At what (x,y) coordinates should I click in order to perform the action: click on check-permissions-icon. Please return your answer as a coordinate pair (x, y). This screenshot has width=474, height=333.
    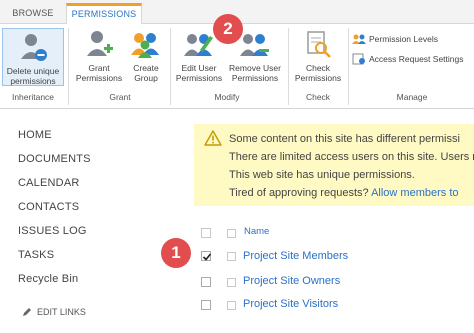
    Looking at the image, I should click on (319, 44).